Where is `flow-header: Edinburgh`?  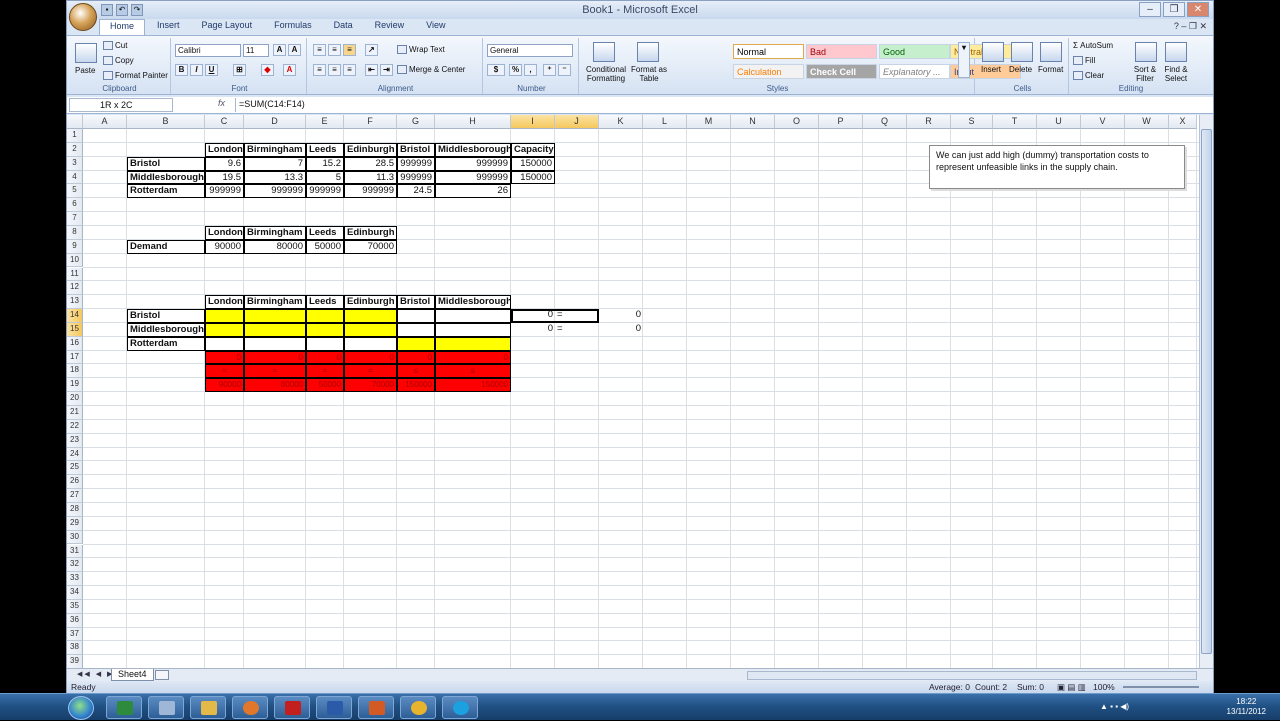
flow-header: Edinburgh is located at coordinates (370, 302).